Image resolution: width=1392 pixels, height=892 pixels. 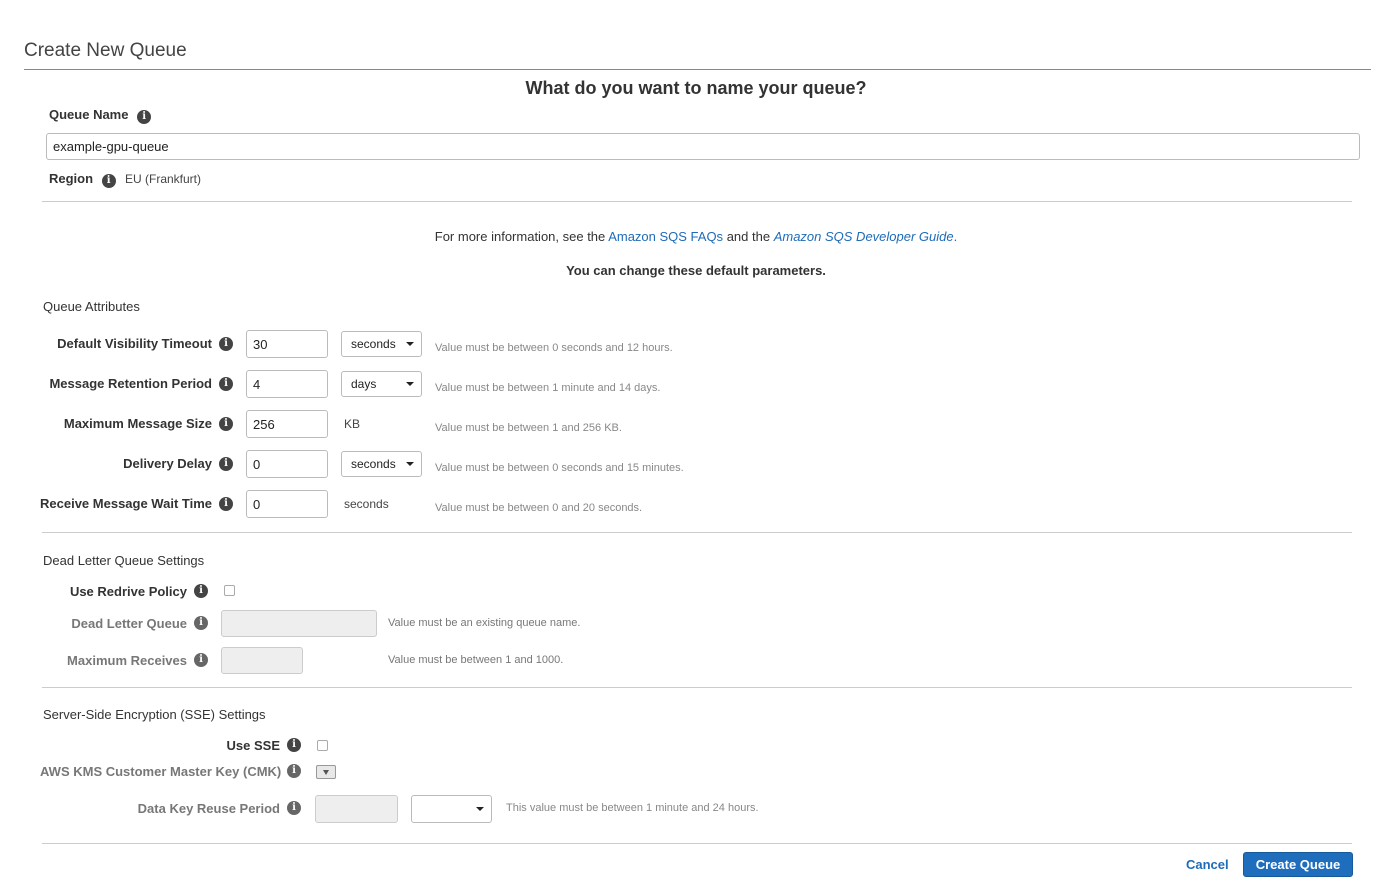 I want to click on data-key-reuse-label: Data Key Reuse Period, so click(x=208, y=808).